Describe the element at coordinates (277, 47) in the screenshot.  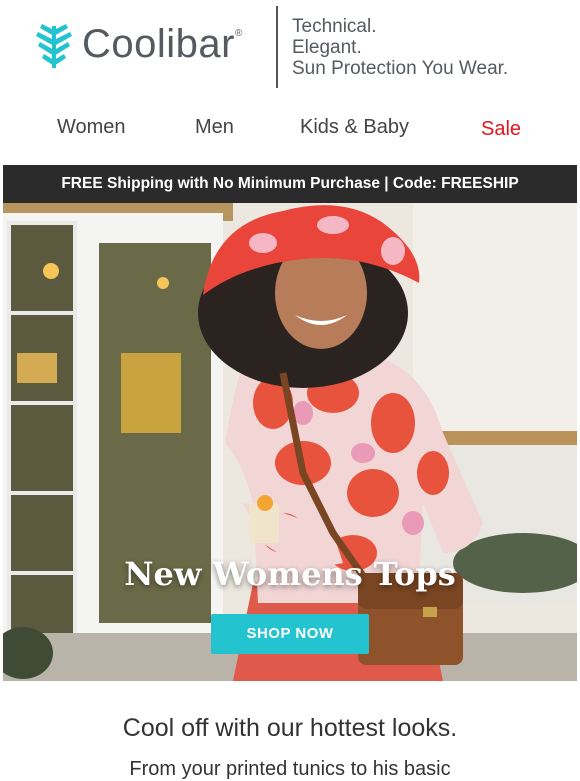
I see `header-divider` at that location.